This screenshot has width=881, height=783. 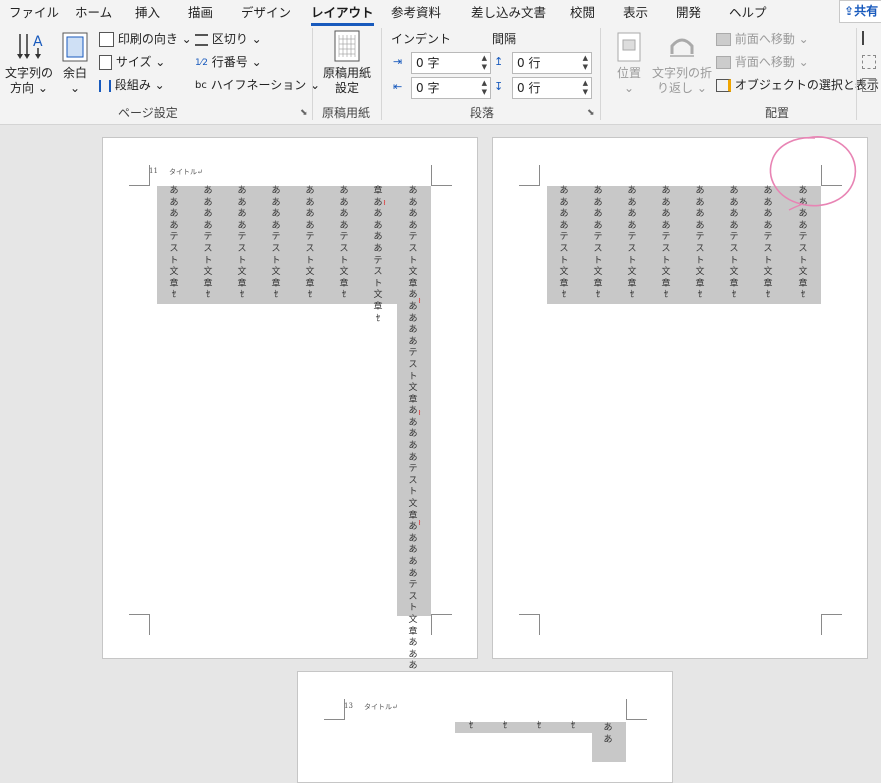 What do you see at coordinates (682, 47) in the screenshot?
I see `wrap-text-icon` at bounding box center [682, 47].